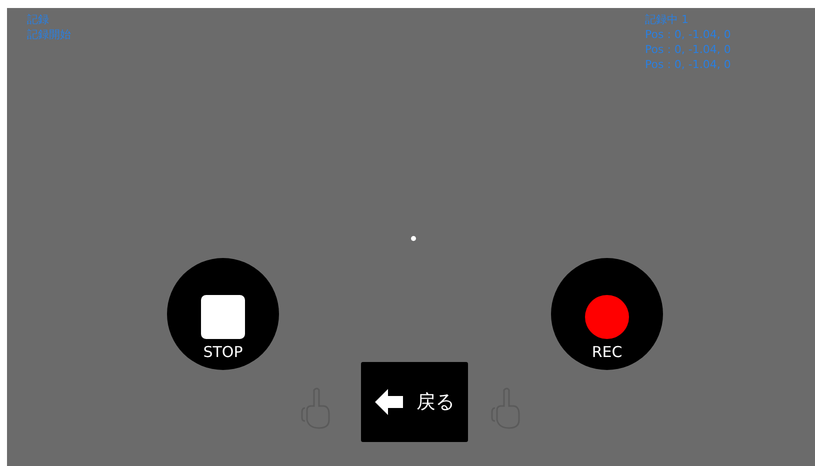 Image resolution: width=815 pixels, height=466 pixels. Describe the element at coordinates (223, 317) in the screenshot. I see `stop-icon` at that location.